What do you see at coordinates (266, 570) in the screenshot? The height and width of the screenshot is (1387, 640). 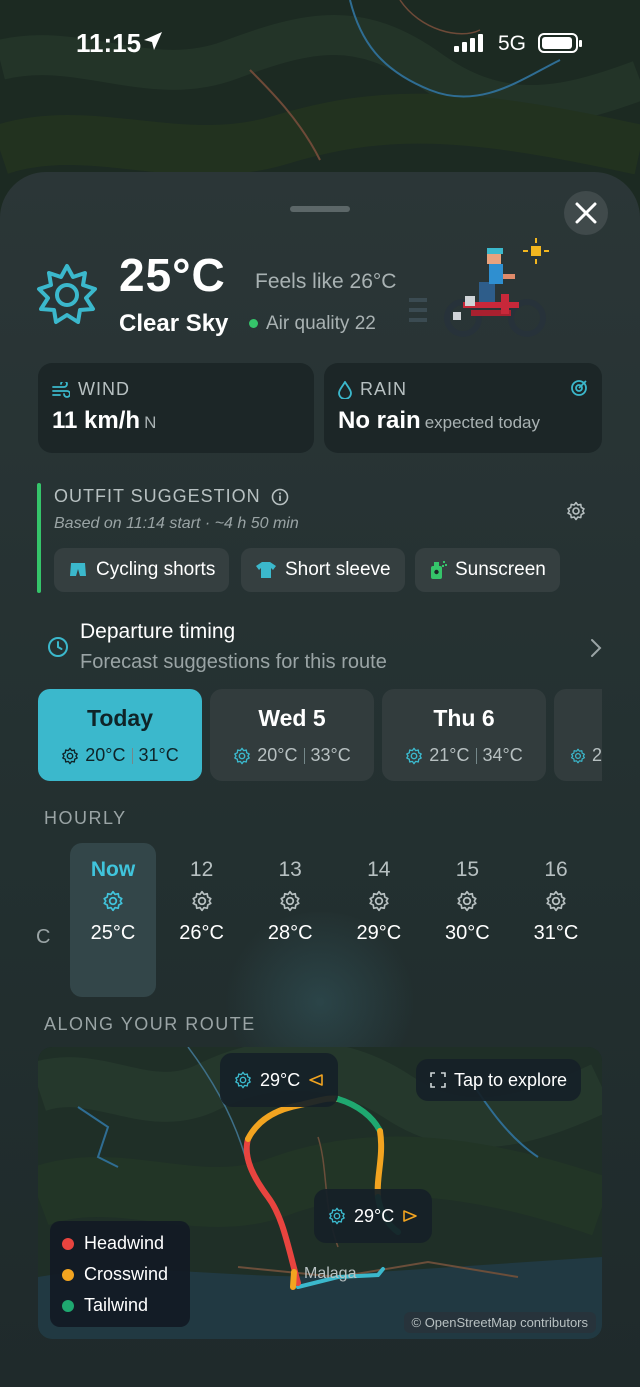 I see `tshirt-icon` at bounding box center [266, 570].